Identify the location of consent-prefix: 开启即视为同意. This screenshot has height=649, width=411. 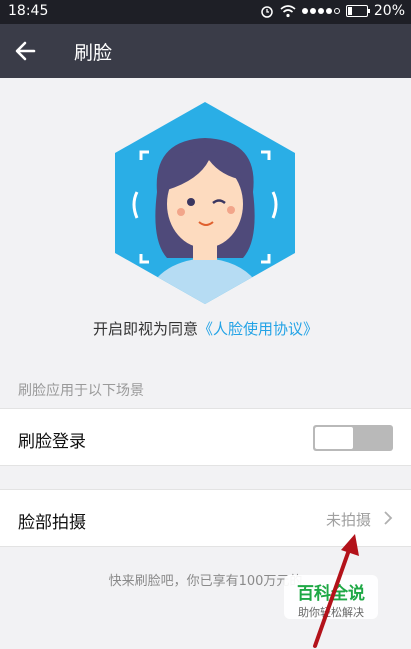
(145, 329).